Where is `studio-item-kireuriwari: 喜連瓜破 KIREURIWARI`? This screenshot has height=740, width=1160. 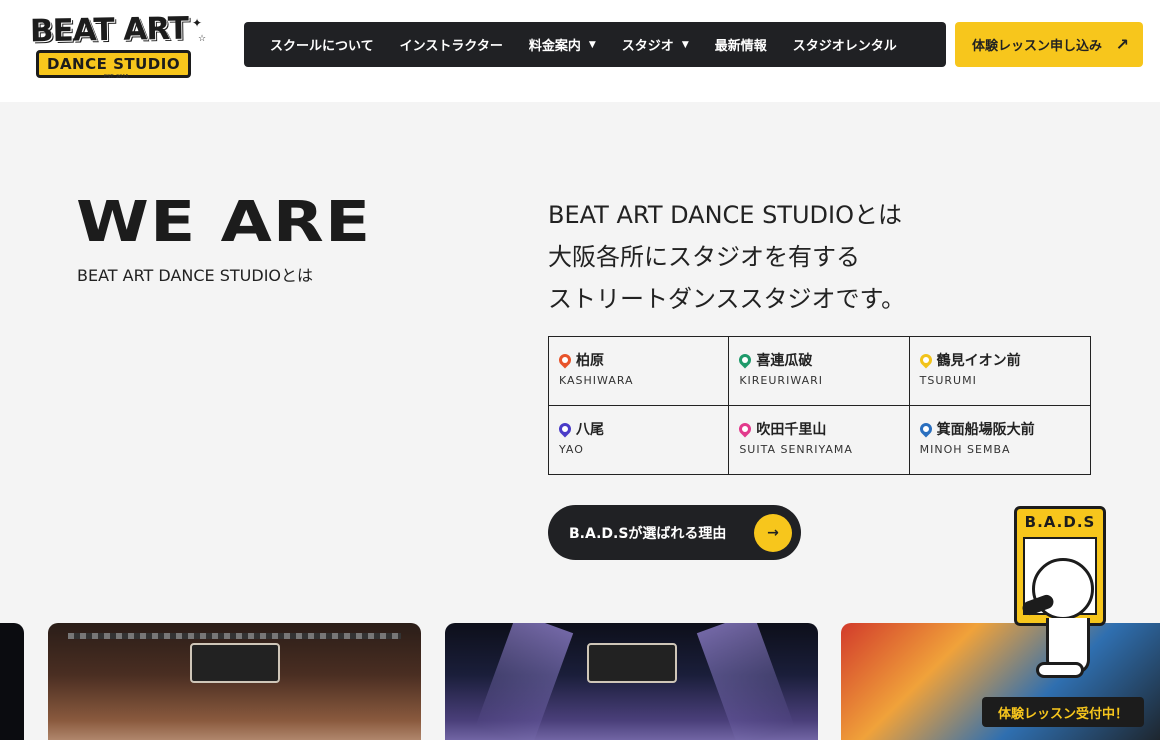 studio-item-kireuriwari: 喜連瓜破 KIREURIWARI is located at coordinates (819, 371).